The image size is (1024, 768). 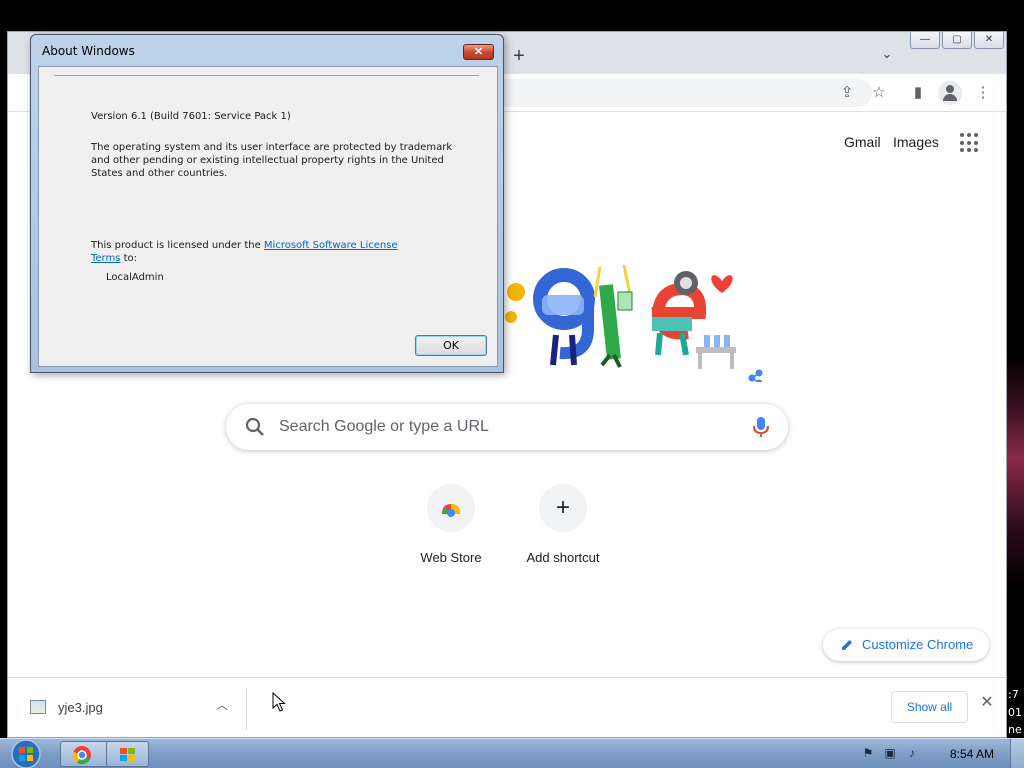 What do you see at coordinates (266, 75) in the screenshot?
I see `divider` at bounding box center [266, 75].